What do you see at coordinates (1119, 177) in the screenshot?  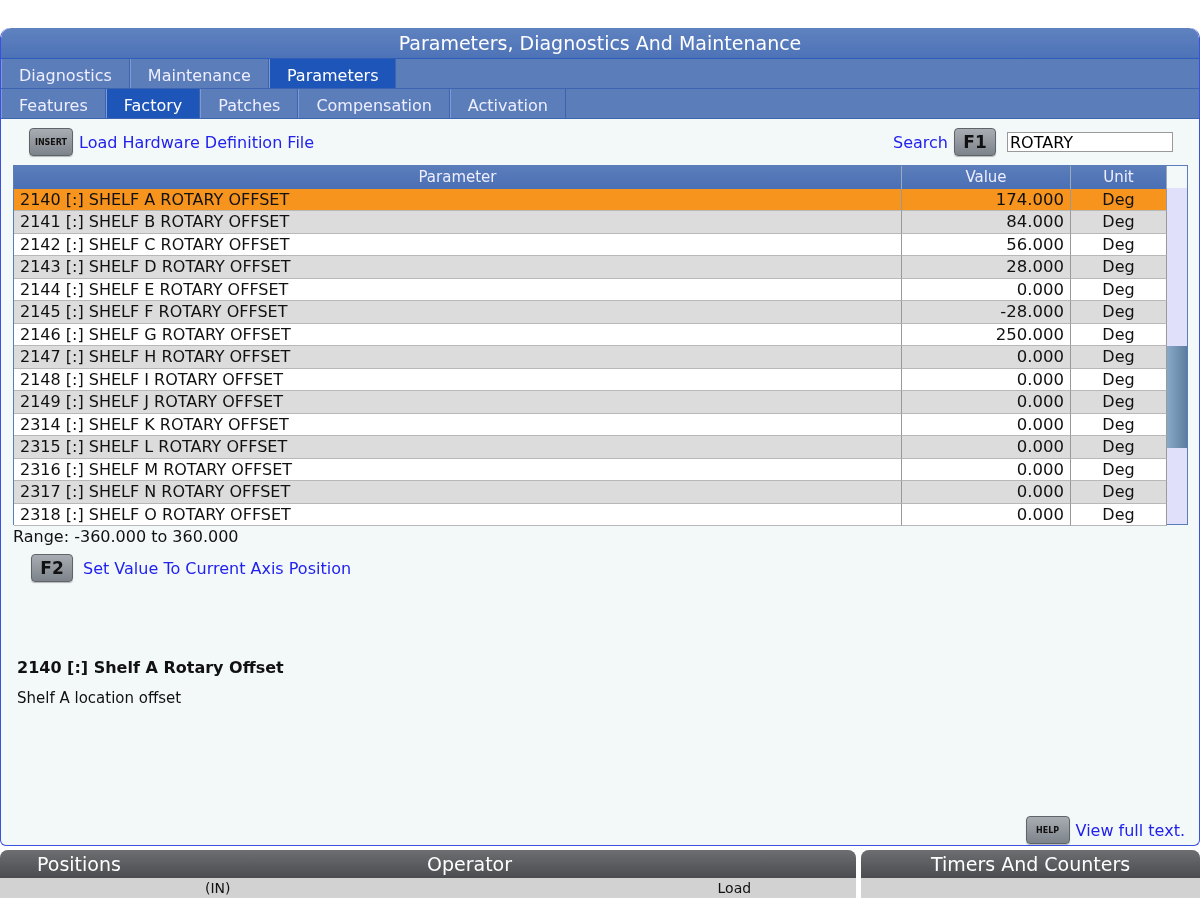 I see `column-header: Unit` at bounding box center [1119, 177].